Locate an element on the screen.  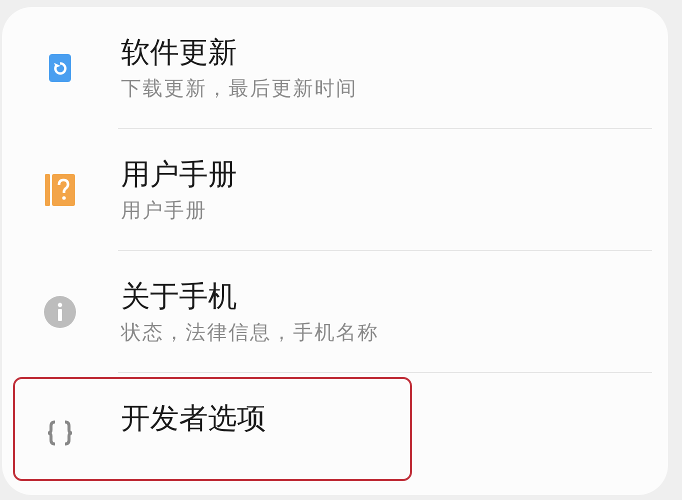
setting-subtitle: 用户手册 is located at coordinates (164, 210).